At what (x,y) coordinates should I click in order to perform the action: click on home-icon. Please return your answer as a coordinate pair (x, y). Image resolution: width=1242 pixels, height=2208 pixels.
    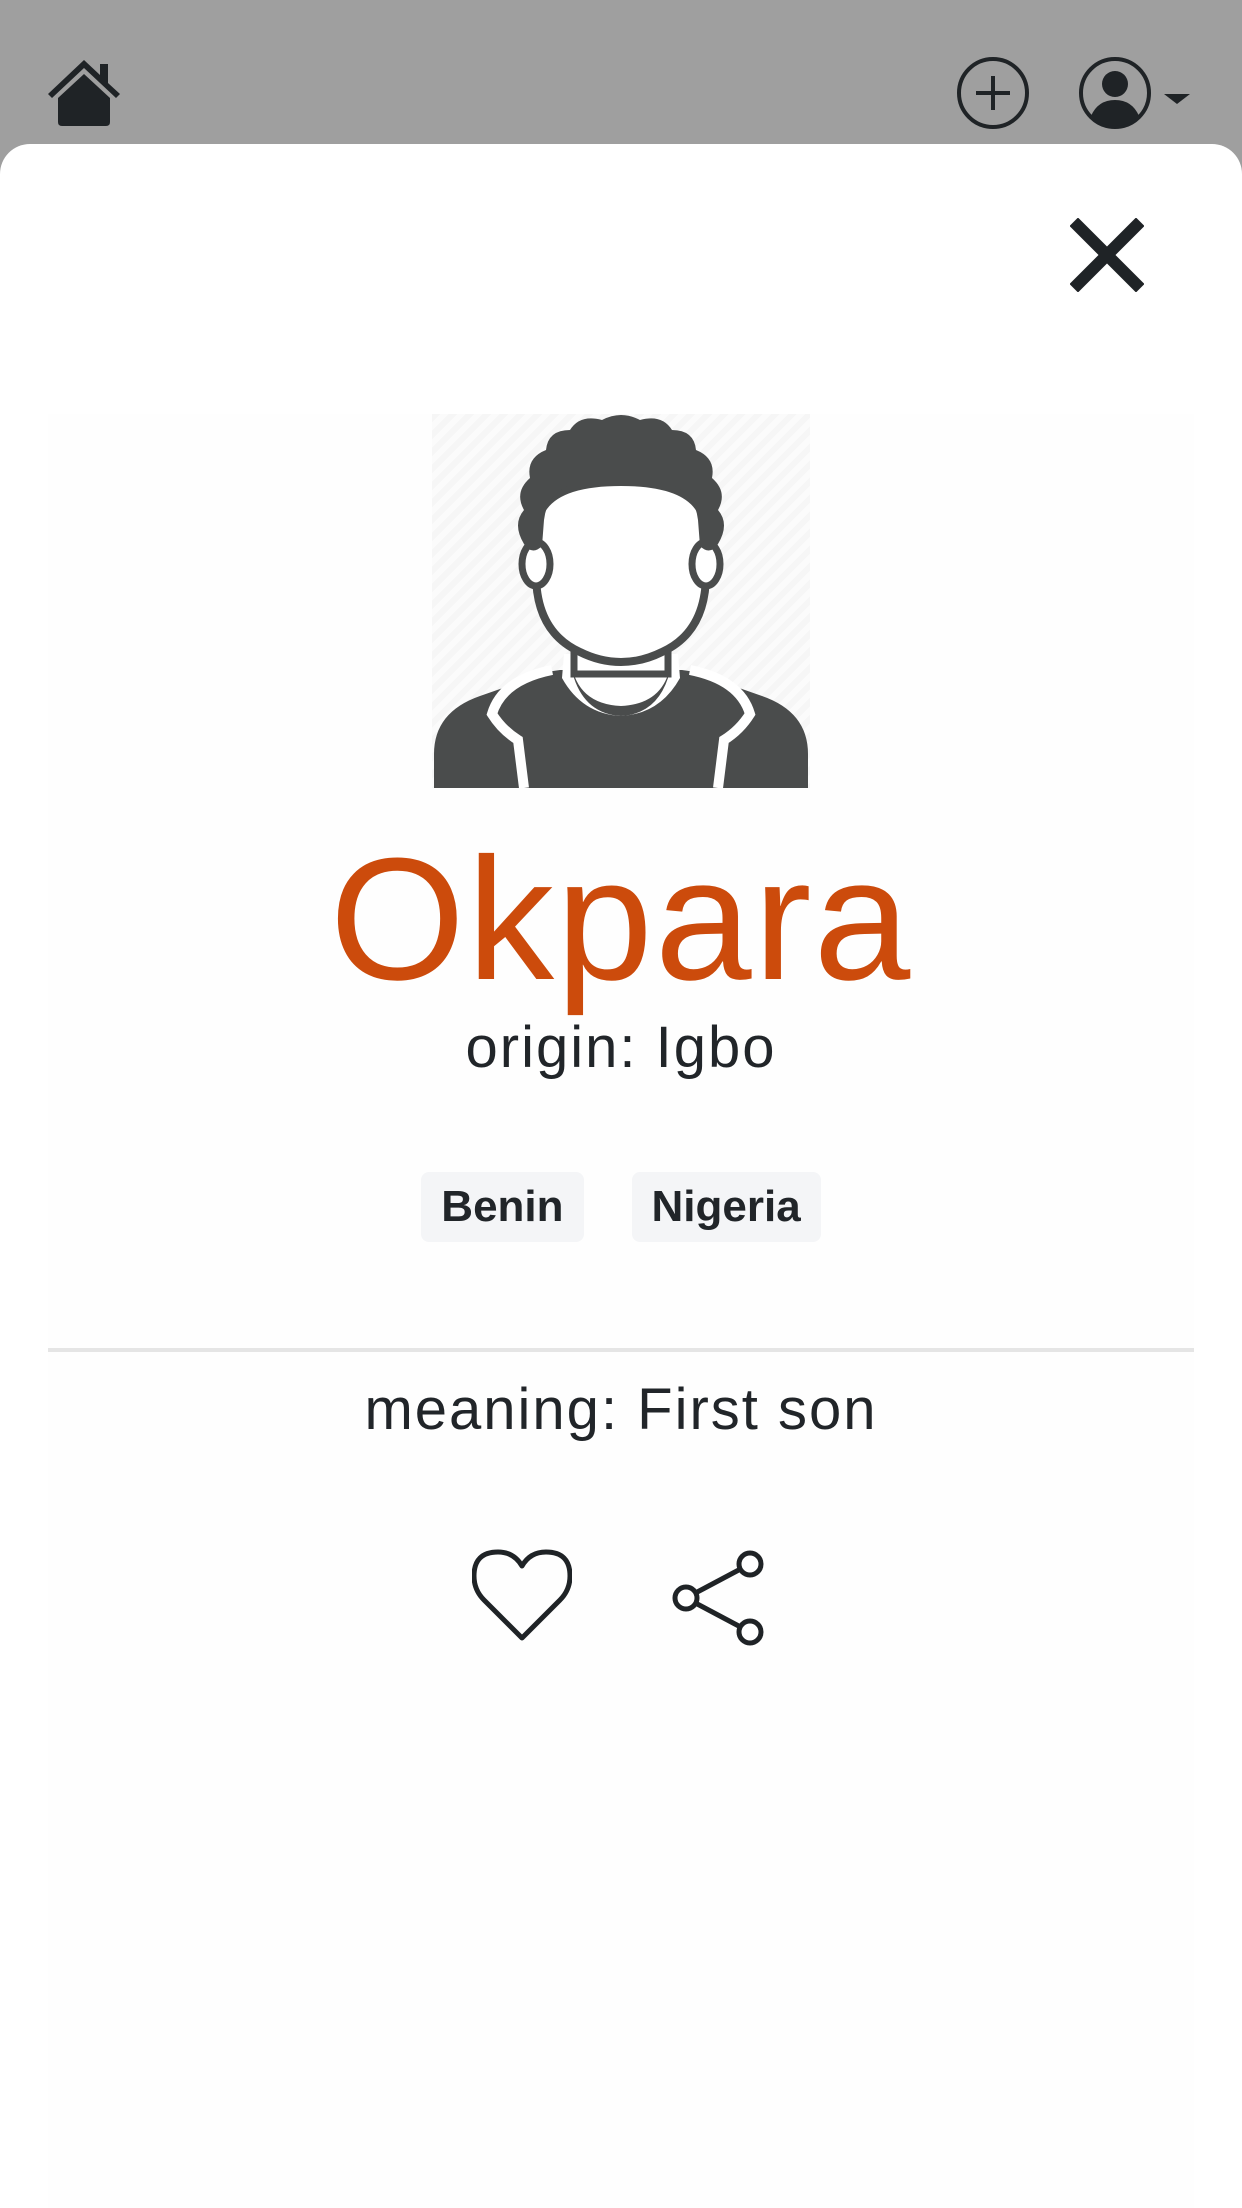
    Looking at the image, I should click on (84, 93).